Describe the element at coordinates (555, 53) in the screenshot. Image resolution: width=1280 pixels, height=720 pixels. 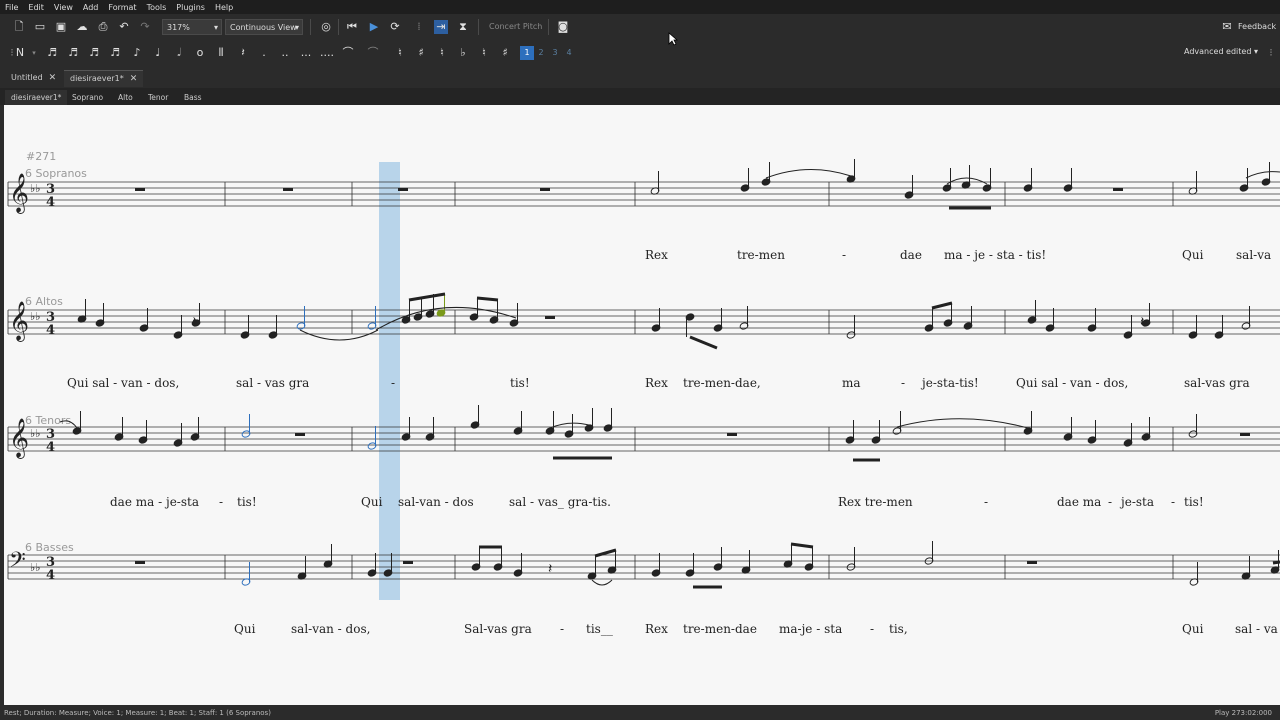
I see `voice-3-button: 3` at that location.